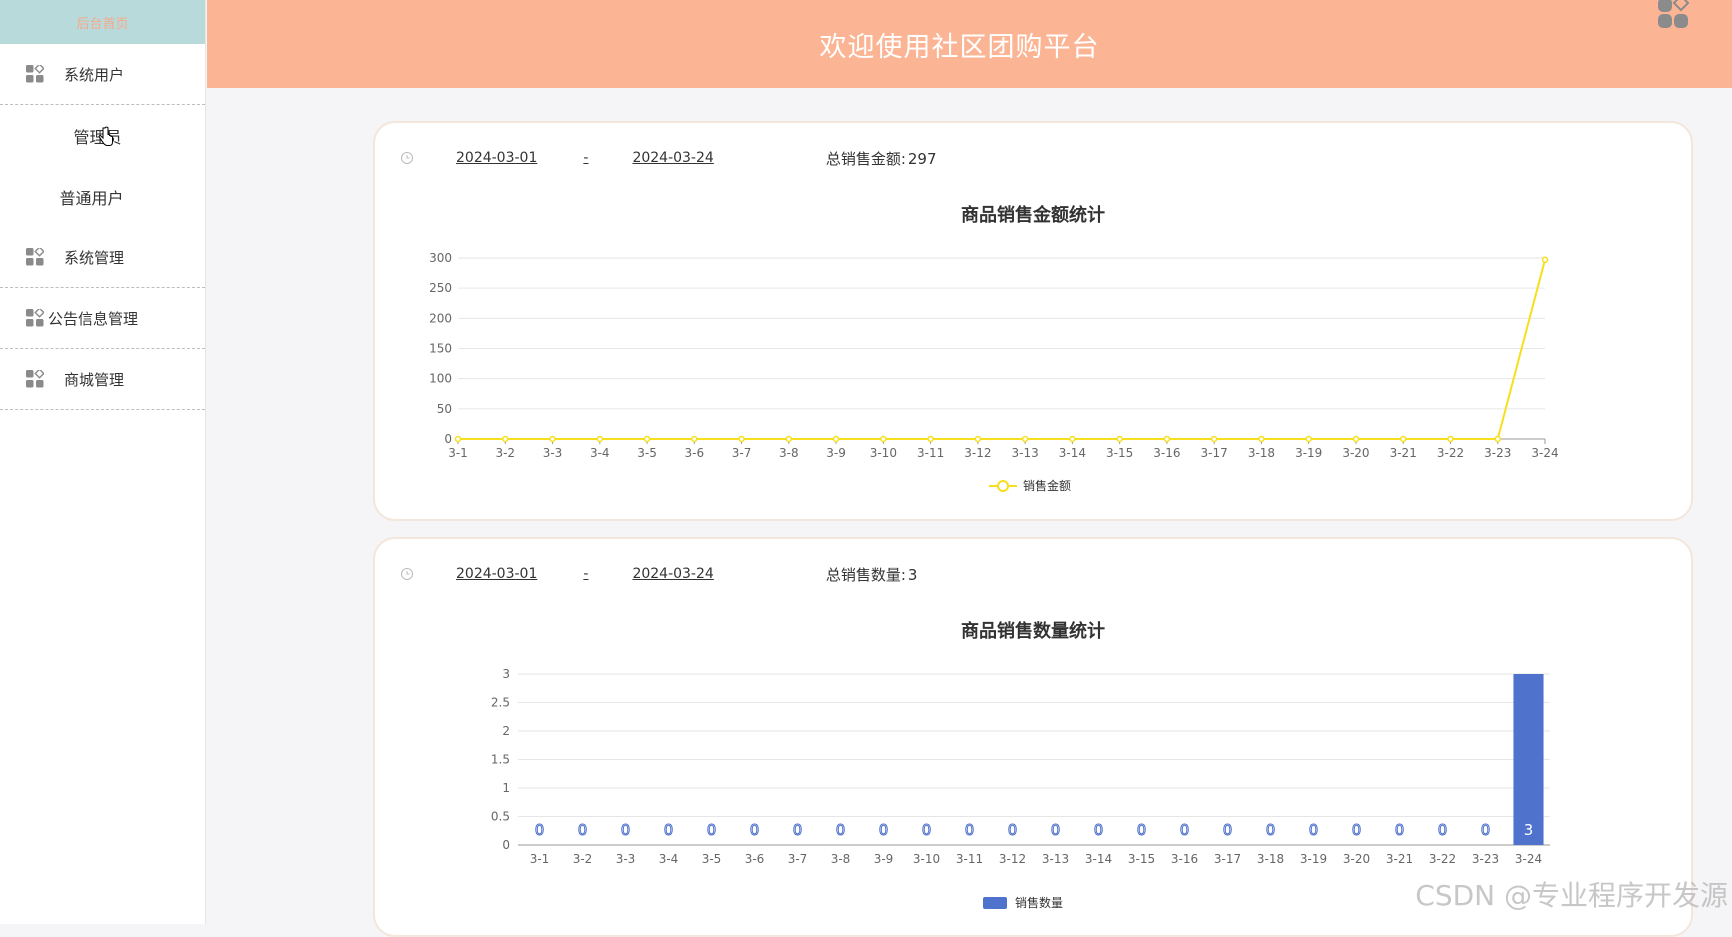  What do you see at coordinates (102, 22) in the screenshot?
I see `home-link: 后台首页` at bounding box center [102, 22].